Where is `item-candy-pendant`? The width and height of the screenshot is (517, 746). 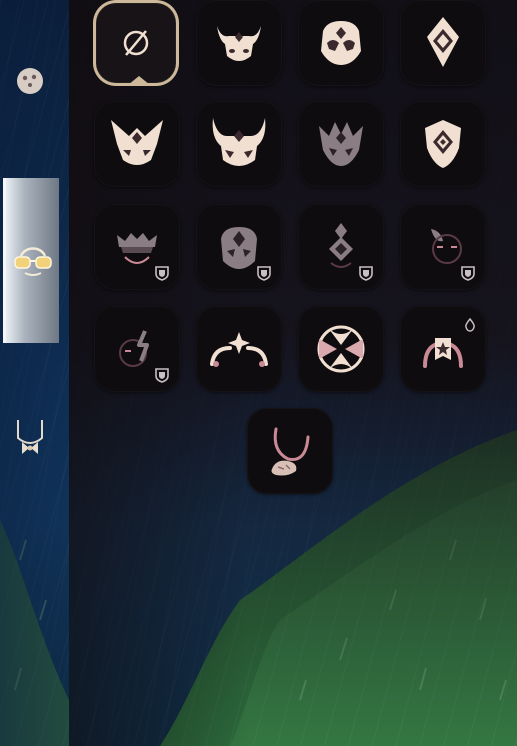 item-candy-pendant is located at coordinates (290, 451).